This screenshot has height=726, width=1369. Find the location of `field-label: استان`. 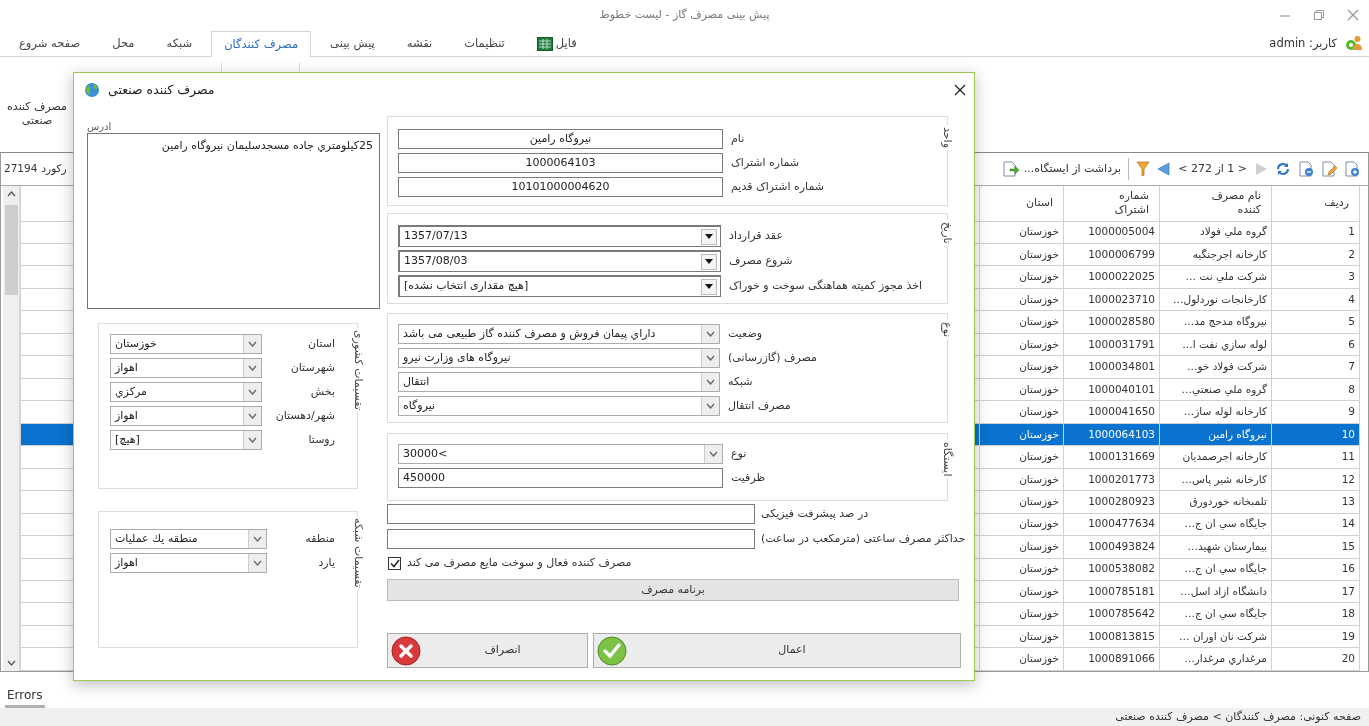

field-label: استان is located at coordinates (321, 343).